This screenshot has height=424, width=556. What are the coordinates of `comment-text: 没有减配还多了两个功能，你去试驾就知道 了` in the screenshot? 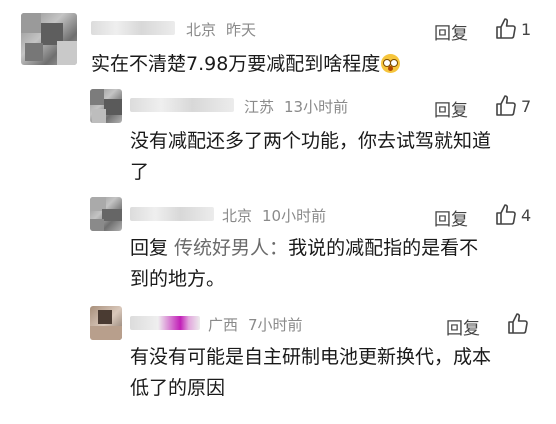 It's located at (311, 156).